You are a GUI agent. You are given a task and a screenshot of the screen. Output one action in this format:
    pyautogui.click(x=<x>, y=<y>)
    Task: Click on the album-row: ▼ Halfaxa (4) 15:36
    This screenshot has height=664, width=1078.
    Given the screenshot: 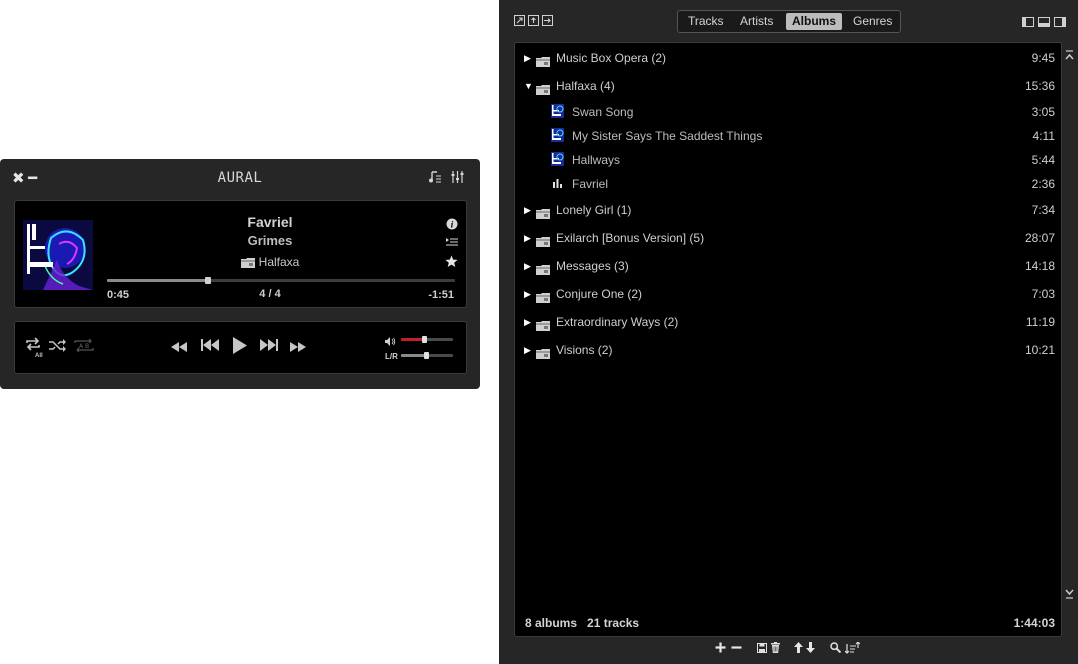 What is the action you would take?
    pyautogui.click(x=788, y=89)
    